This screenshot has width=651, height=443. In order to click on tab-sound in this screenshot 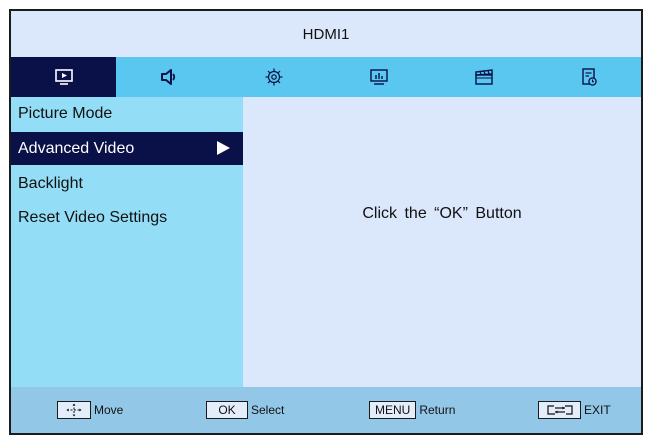, I will do `click(168, 77)`.